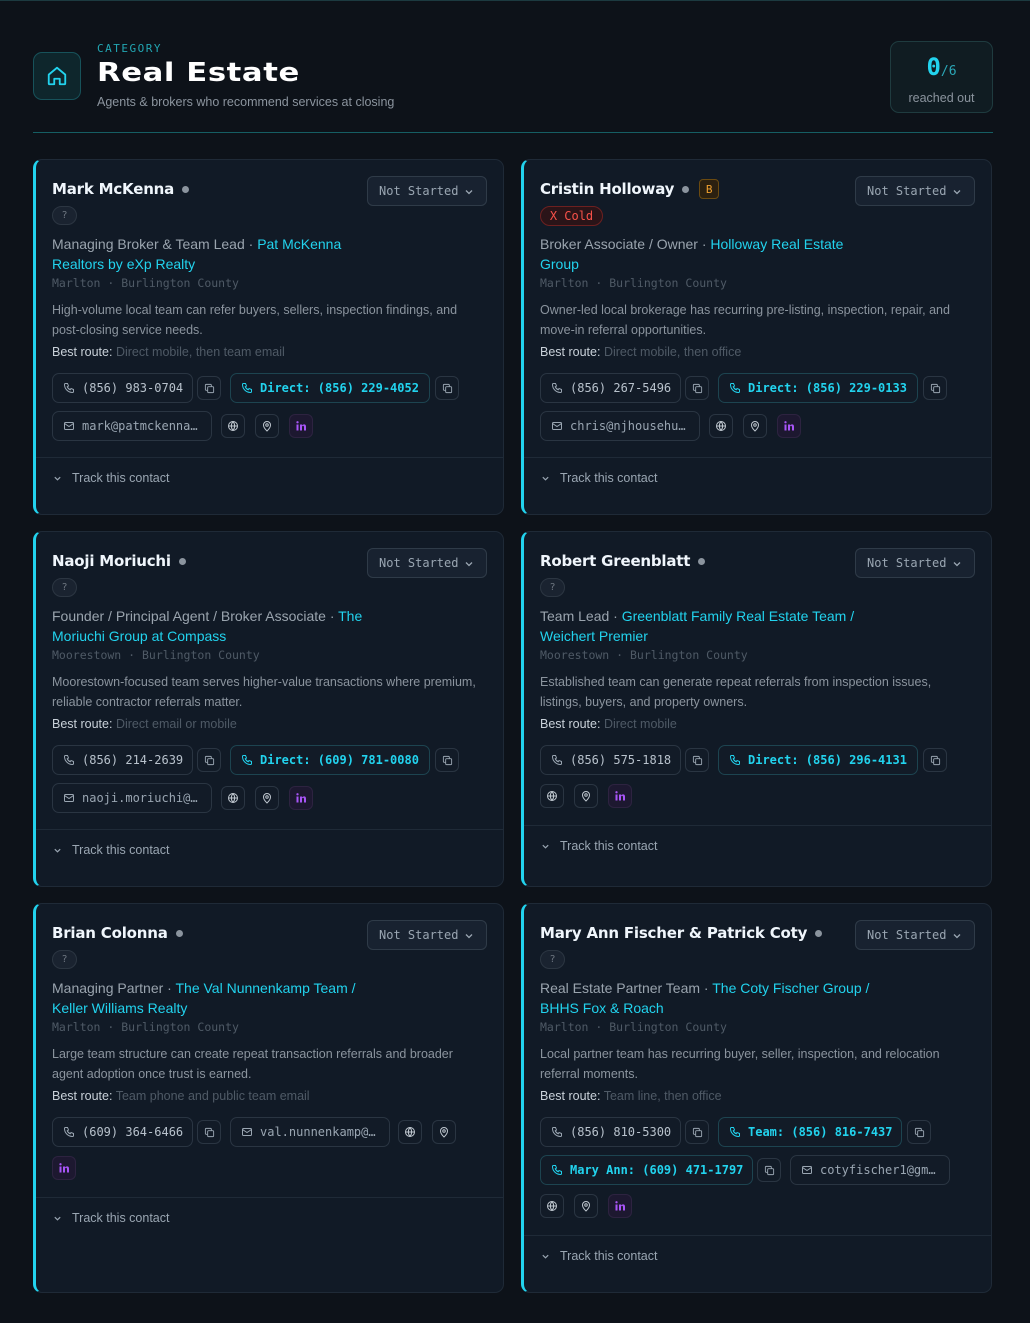 The image size is (1030, 1323). What do you see at coordinates (129, 48) in the screenshot?
I see `category-kicker: CATEGORY` at bounding box center [129, 48].